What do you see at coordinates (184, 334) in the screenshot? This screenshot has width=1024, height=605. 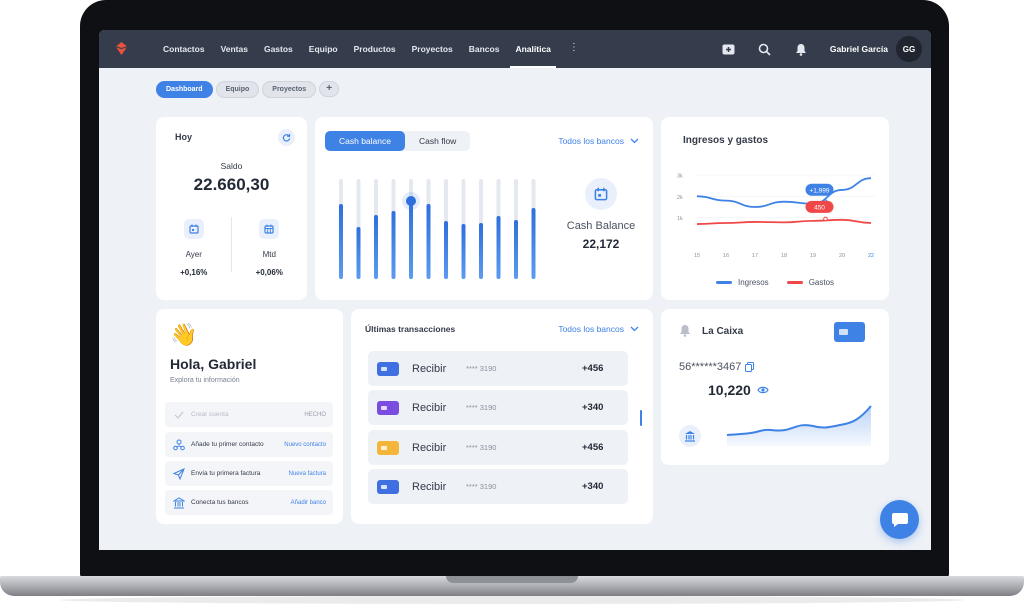 I see `waving-hand-icon: 👋` at bounding box center [184, 334].